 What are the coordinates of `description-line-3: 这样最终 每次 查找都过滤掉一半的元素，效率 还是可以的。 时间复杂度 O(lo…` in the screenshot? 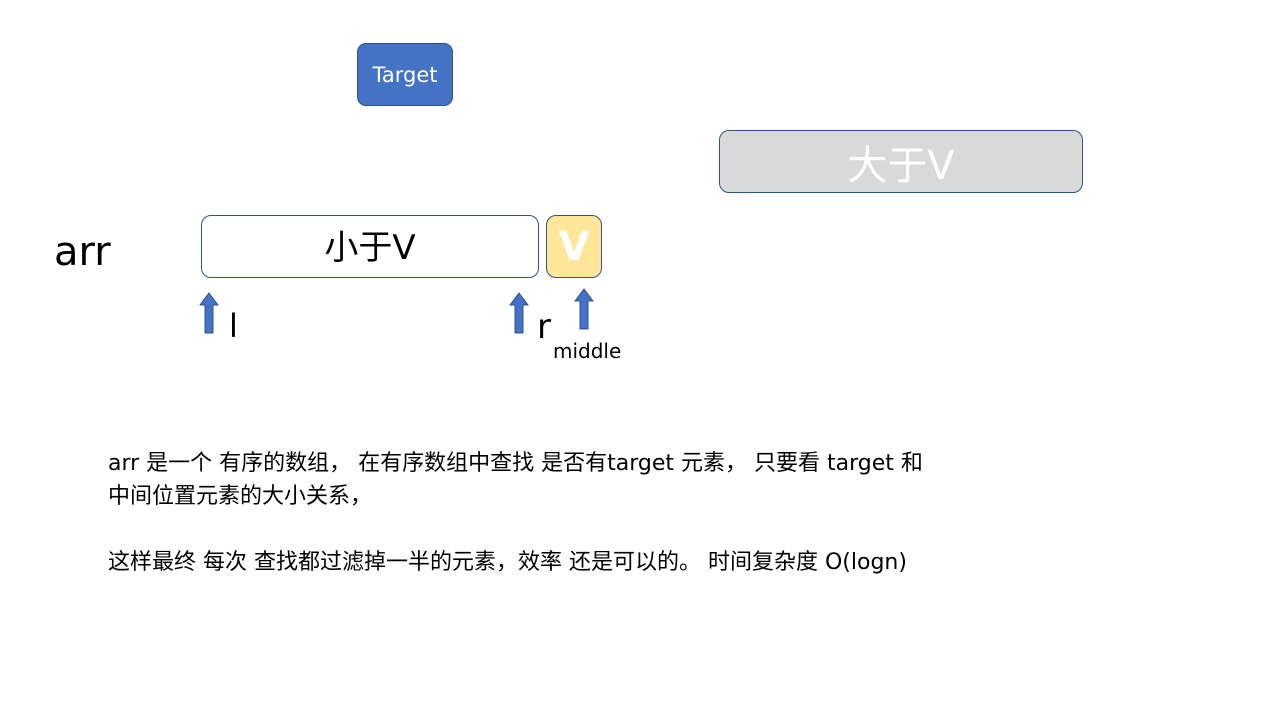 It's located at (507, 562).